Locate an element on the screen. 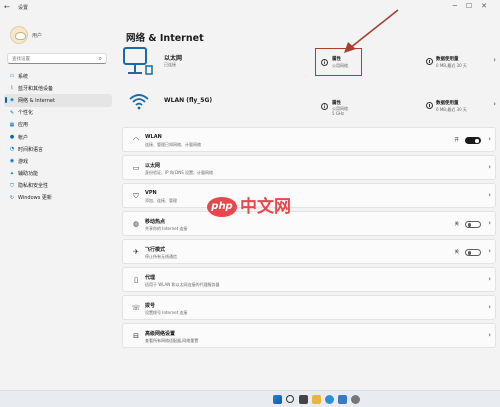 The width and height of the screenshot is (500, 407). settings-card-wifi: ◠ WLAN 连接、管理已知网络、计量网络 开 › is located at coordinates (309, 139).